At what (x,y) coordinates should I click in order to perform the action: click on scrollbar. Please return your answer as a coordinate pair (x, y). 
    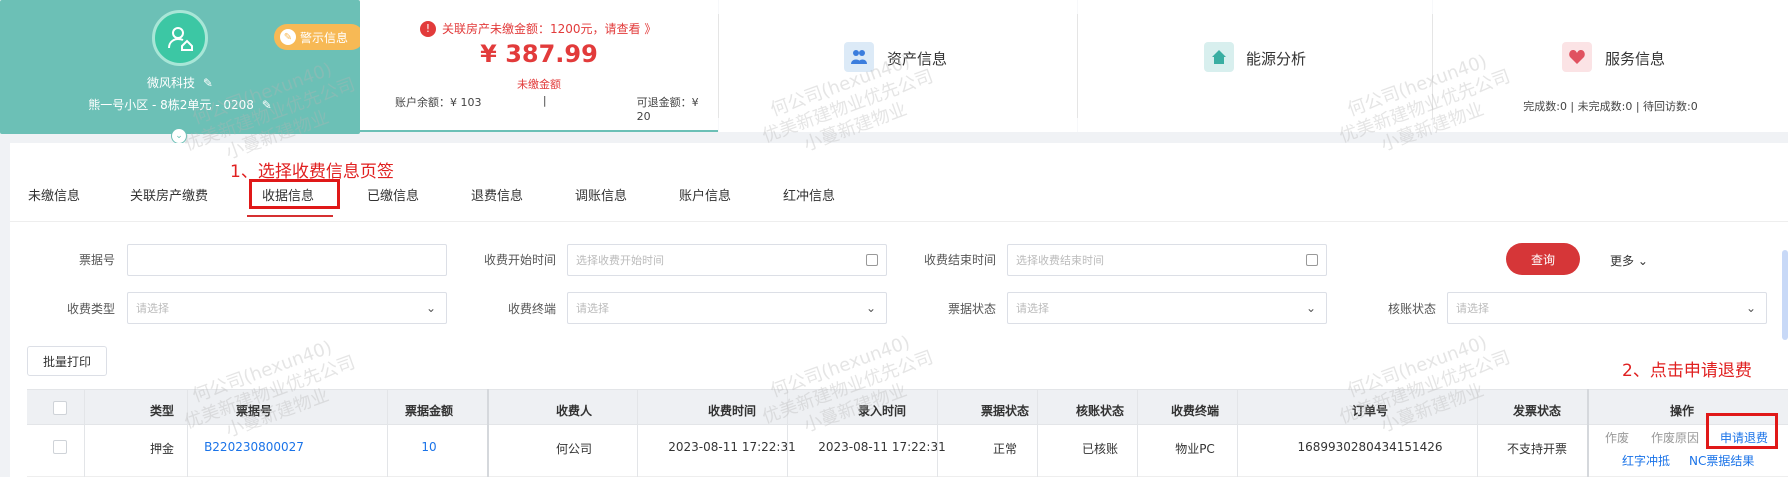
    Looking at the image, I should click on (1785, 295).